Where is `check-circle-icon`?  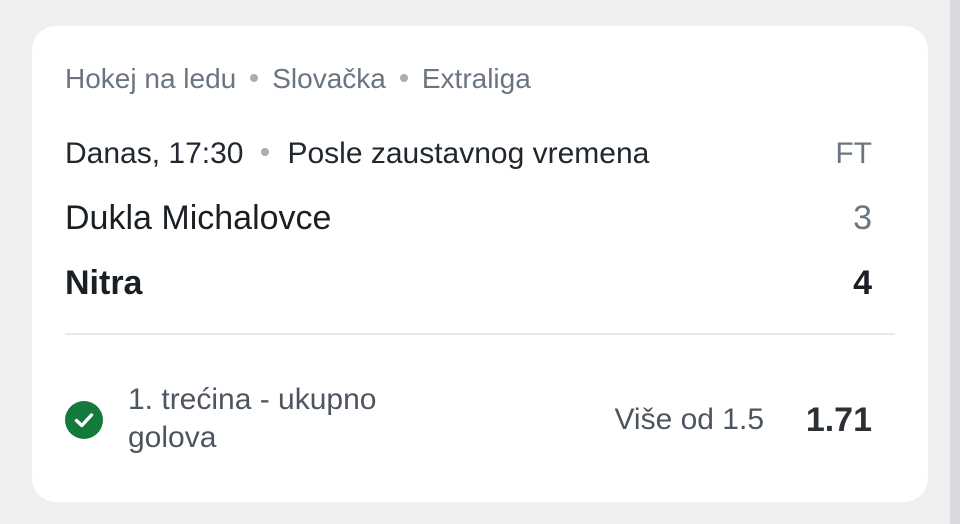 check-circle-icon is located at coordinates (84, 420).